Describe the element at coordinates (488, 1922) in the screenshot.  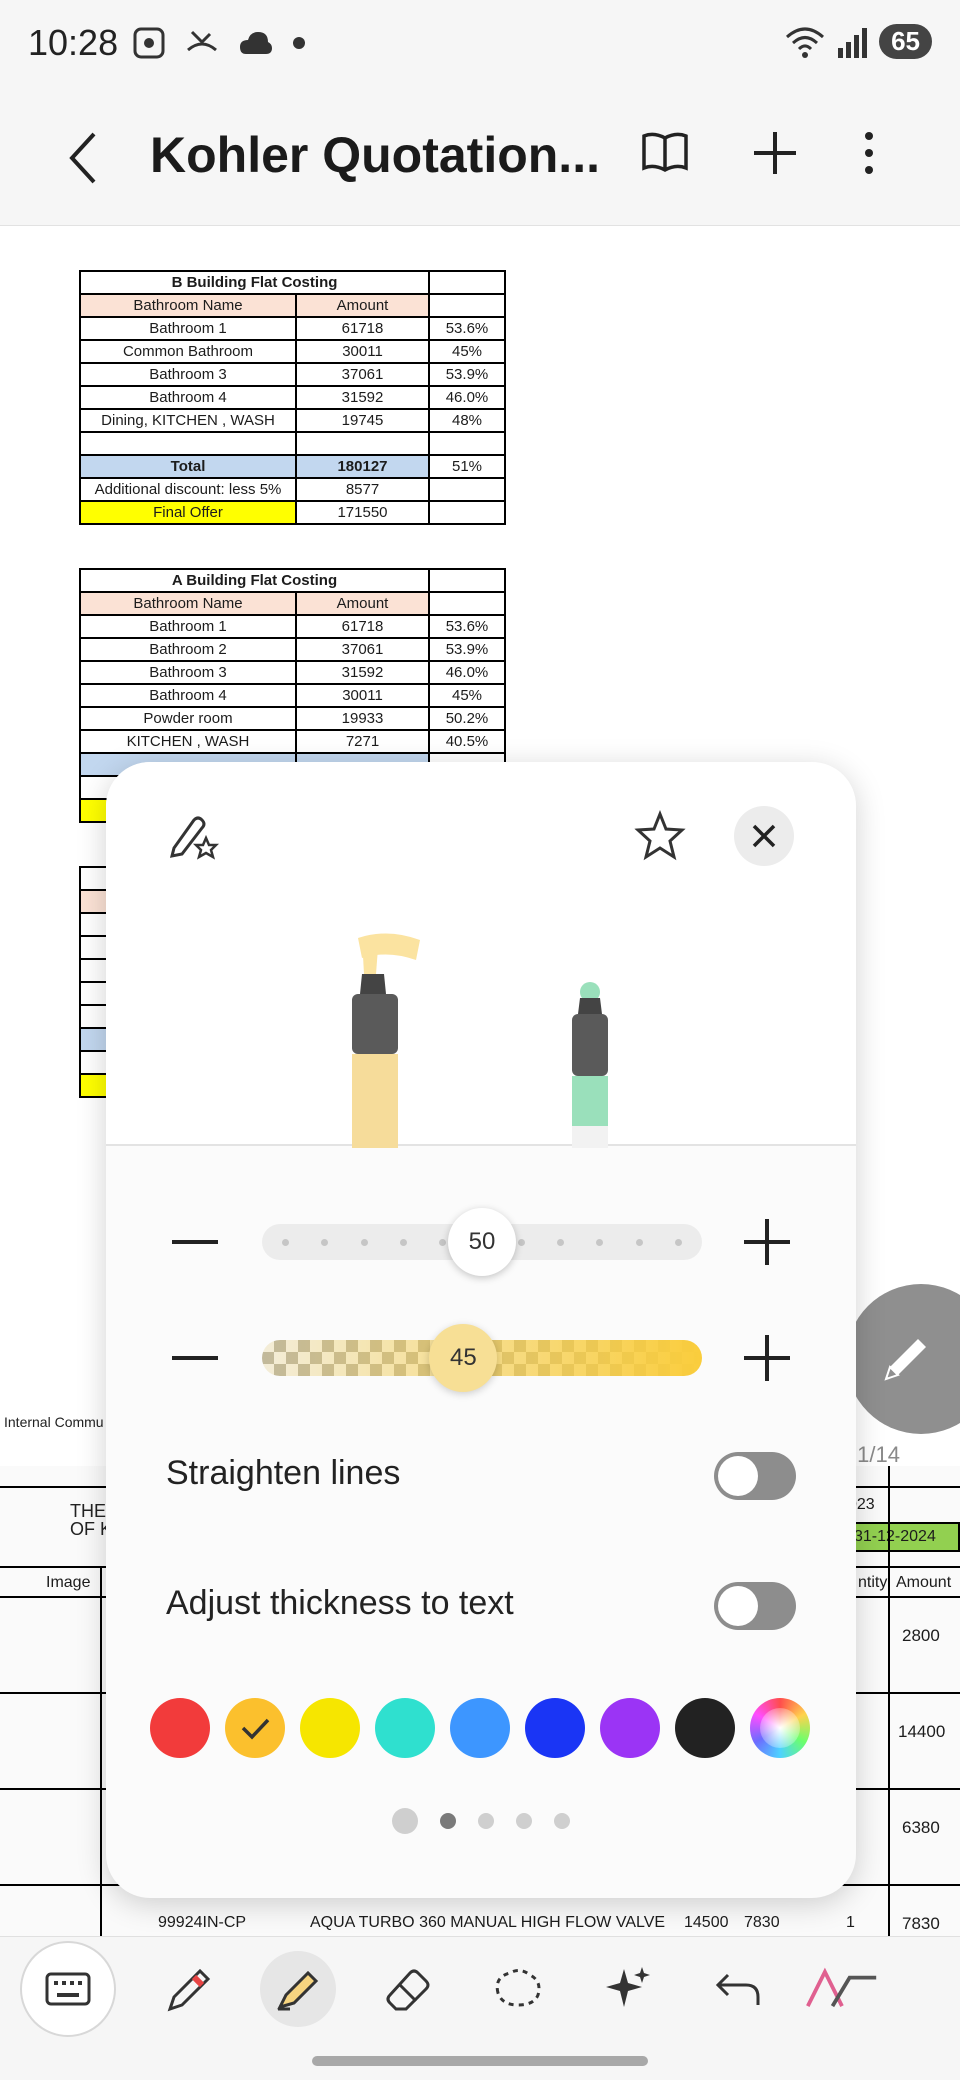
I see `product-description: AQUA TURBO 360 MANUAL HIGH FLOW VALVE` at that location.